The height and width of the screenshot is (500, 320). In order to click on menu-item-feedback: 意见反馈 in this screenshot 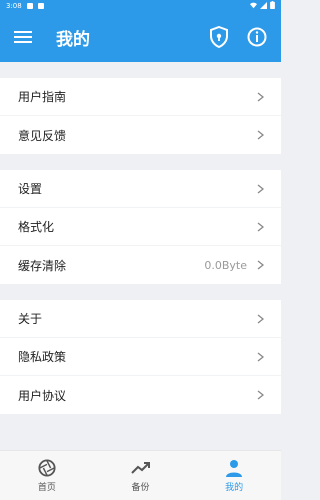, I will do `click(140, 135)`.